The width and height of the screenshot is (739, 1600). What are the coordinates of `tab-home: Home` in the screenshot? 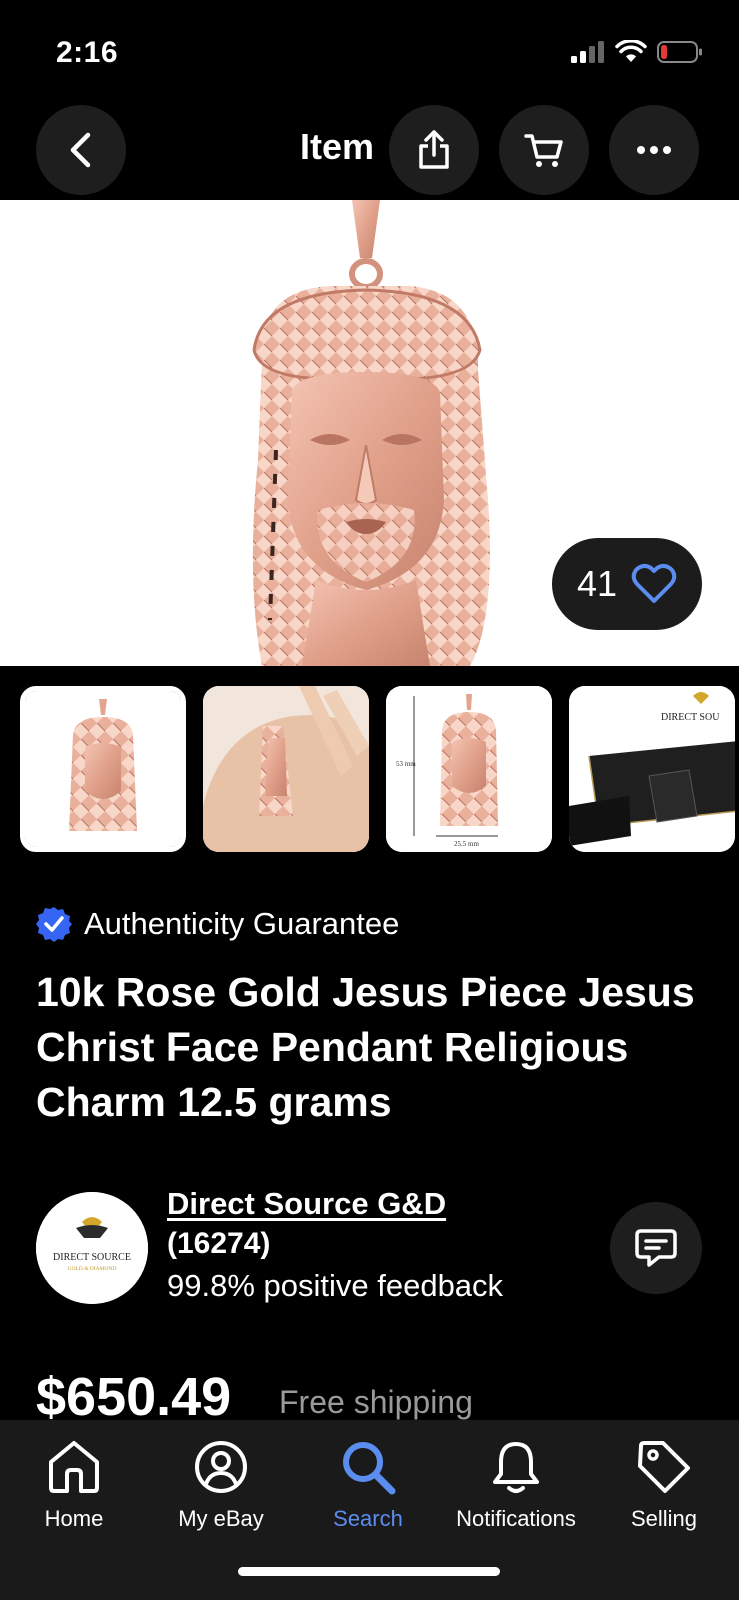 It's located at (74, 1485).